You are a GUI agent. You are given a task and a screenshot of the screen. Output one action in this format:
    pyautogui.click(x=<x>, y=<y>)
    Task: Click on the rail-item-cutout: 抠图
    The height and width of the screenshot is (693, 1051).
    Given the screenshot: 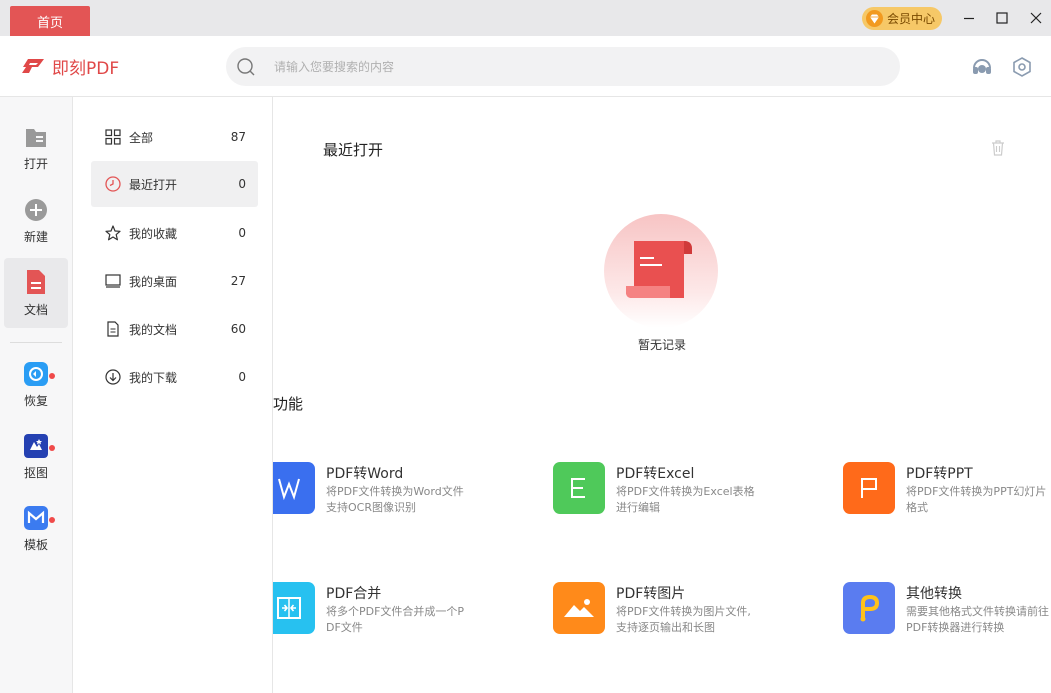 What is the action you would take?
    pyautogui.click(x=36, y=457)
    